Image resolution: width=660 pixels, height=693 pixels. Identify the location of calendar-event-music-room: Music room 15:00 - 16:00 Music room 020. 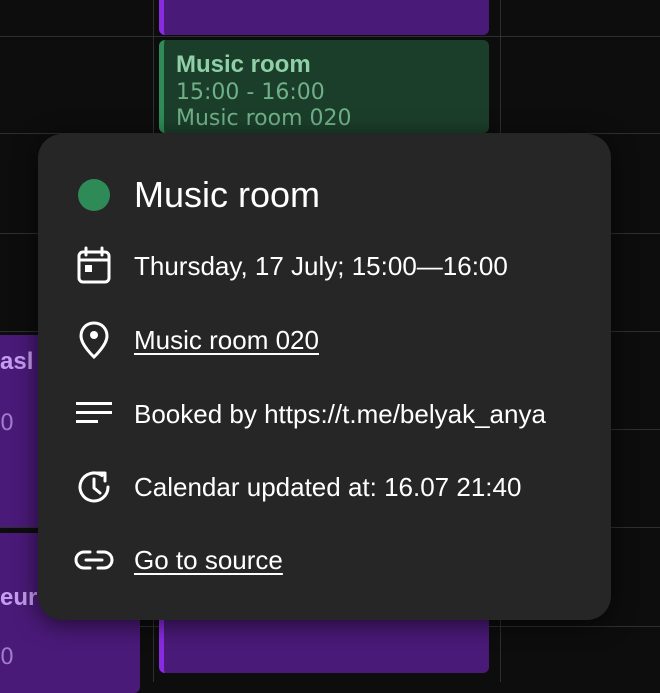
(324, 86).